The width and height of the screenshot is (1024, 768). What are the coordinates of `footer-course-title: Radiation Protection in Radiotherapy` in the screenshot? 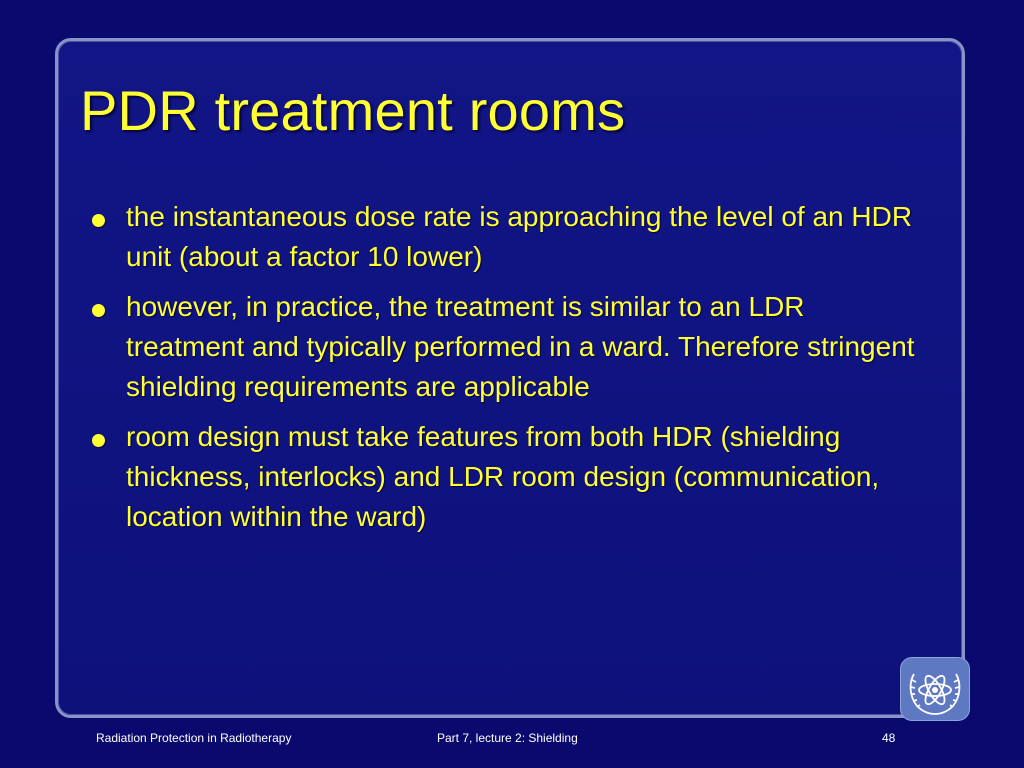 It's located at (194, 738).